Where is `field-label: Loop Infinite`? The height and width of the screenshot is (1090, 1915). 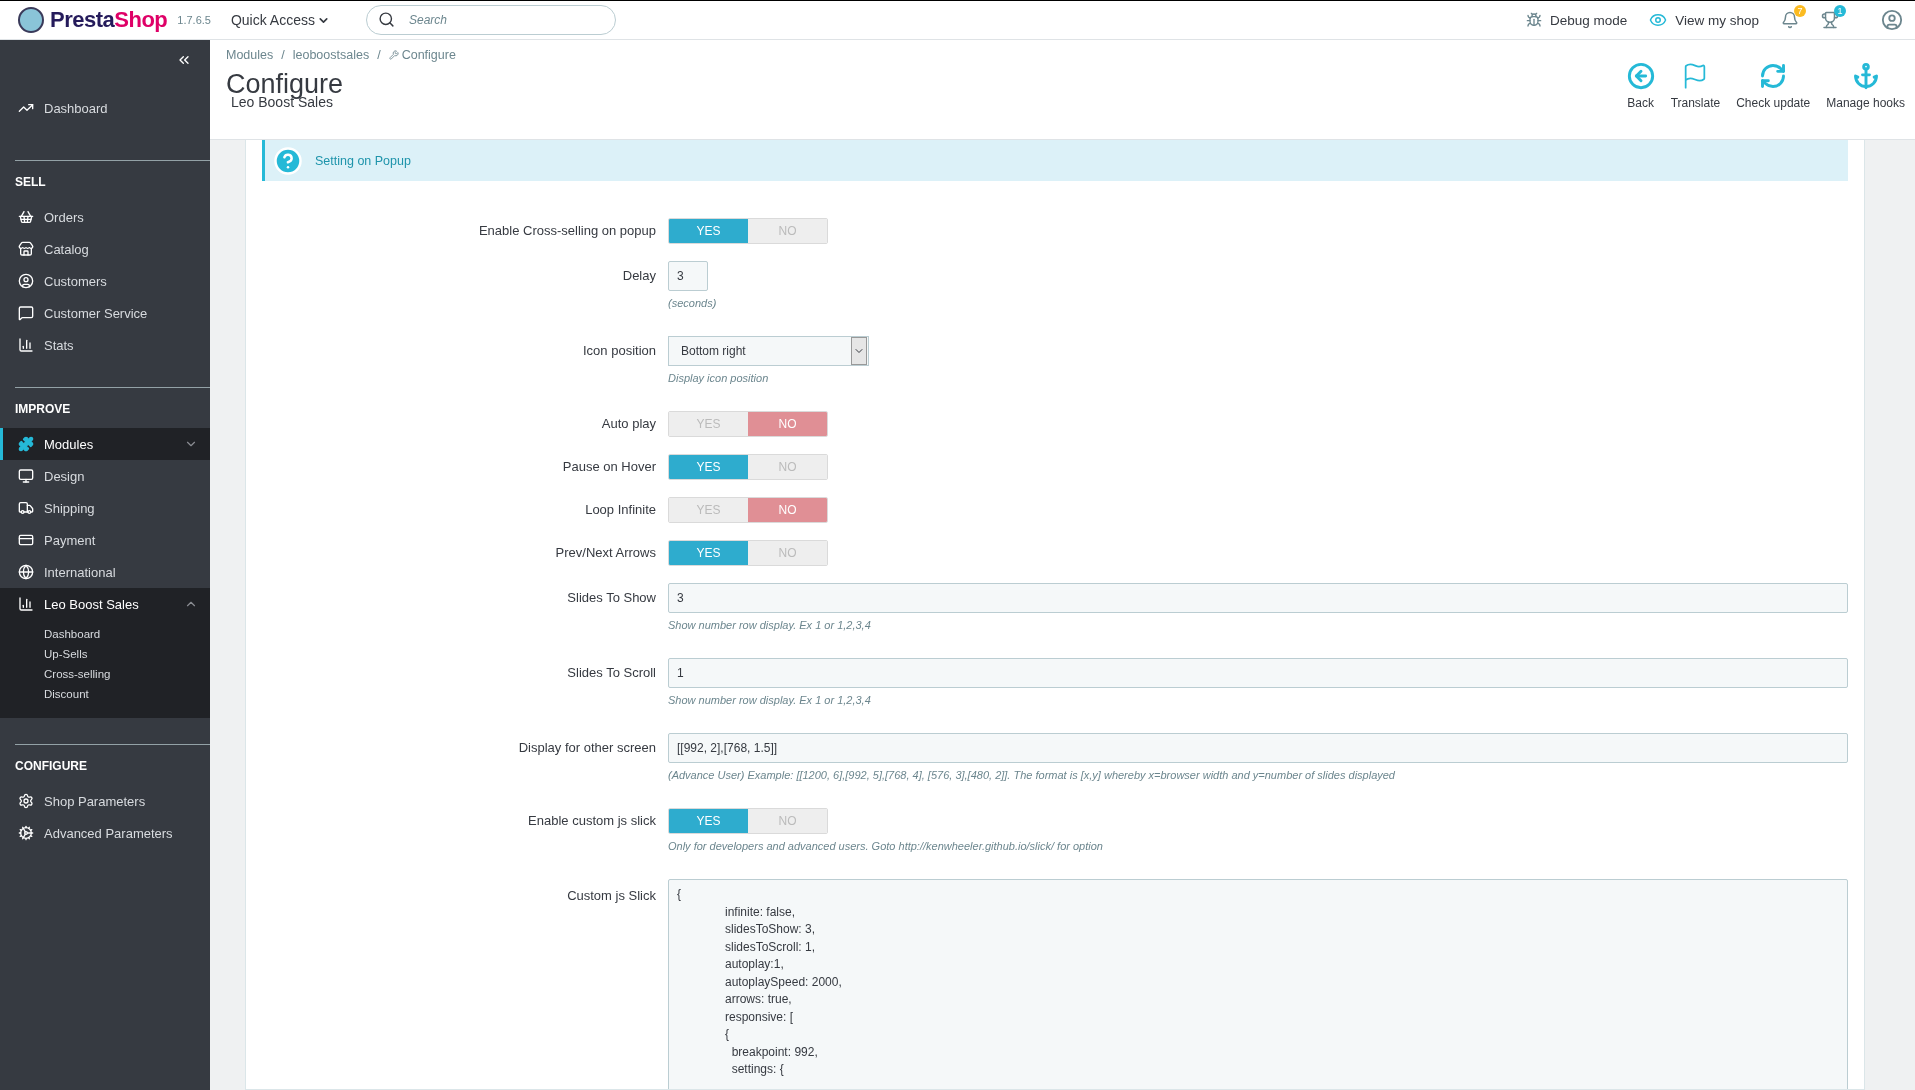
field-label: Loop Infinite is located at coordinates (620, 510).